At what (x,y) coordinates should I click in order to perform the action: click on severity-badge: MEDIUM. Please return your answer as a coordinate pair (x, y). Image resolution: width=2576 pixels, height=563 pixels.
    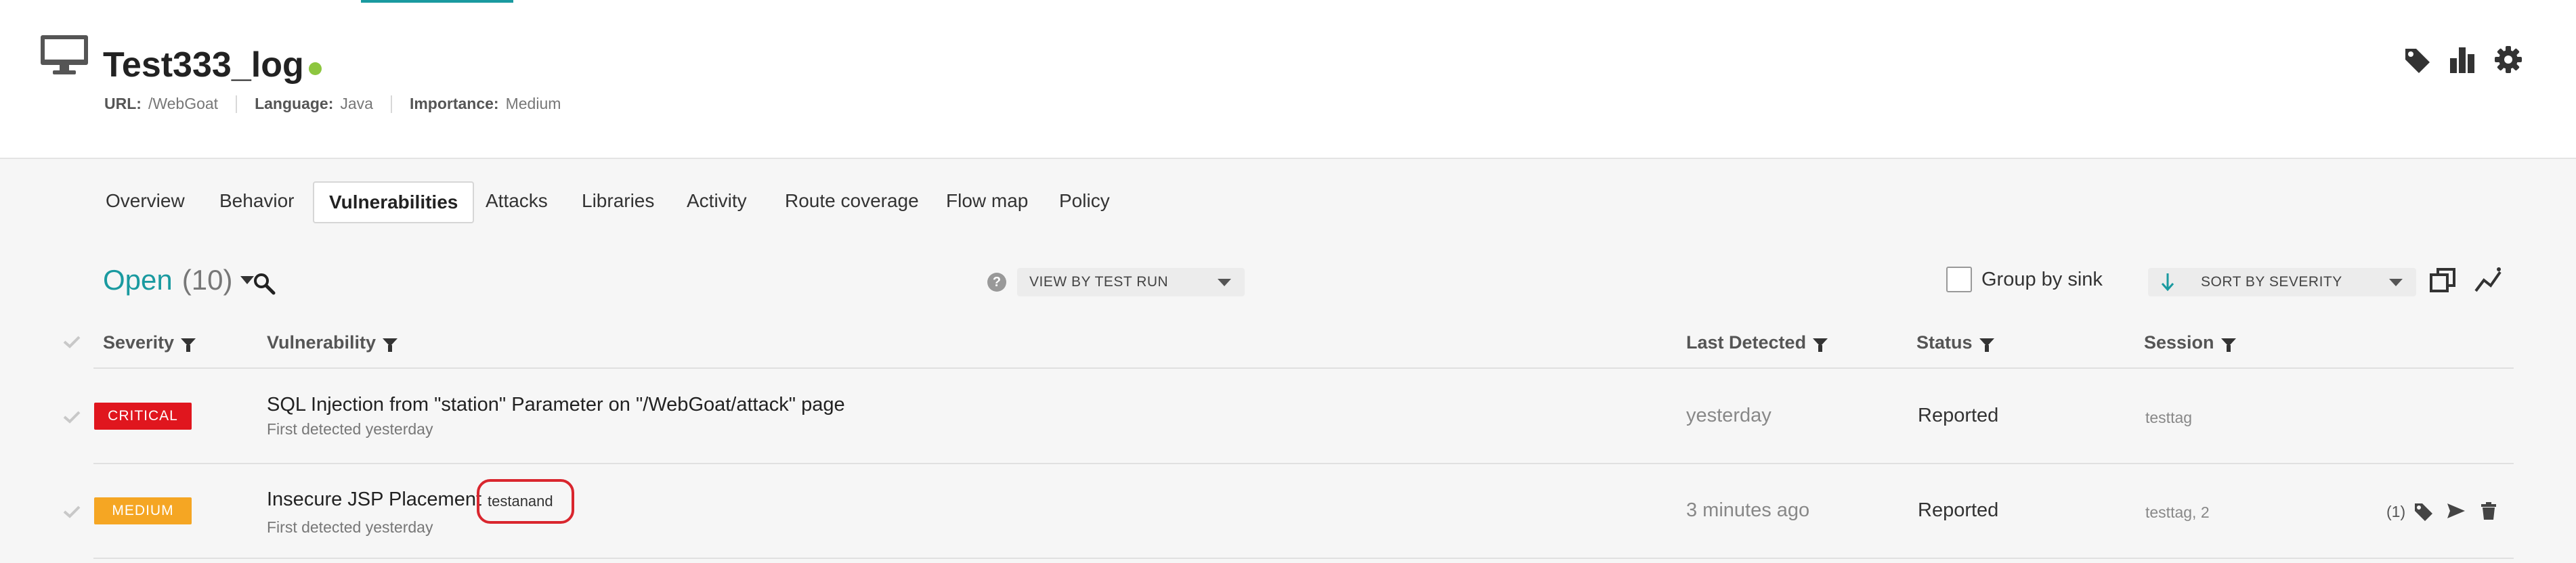
    Looking at the image, I should click on (143, 510).